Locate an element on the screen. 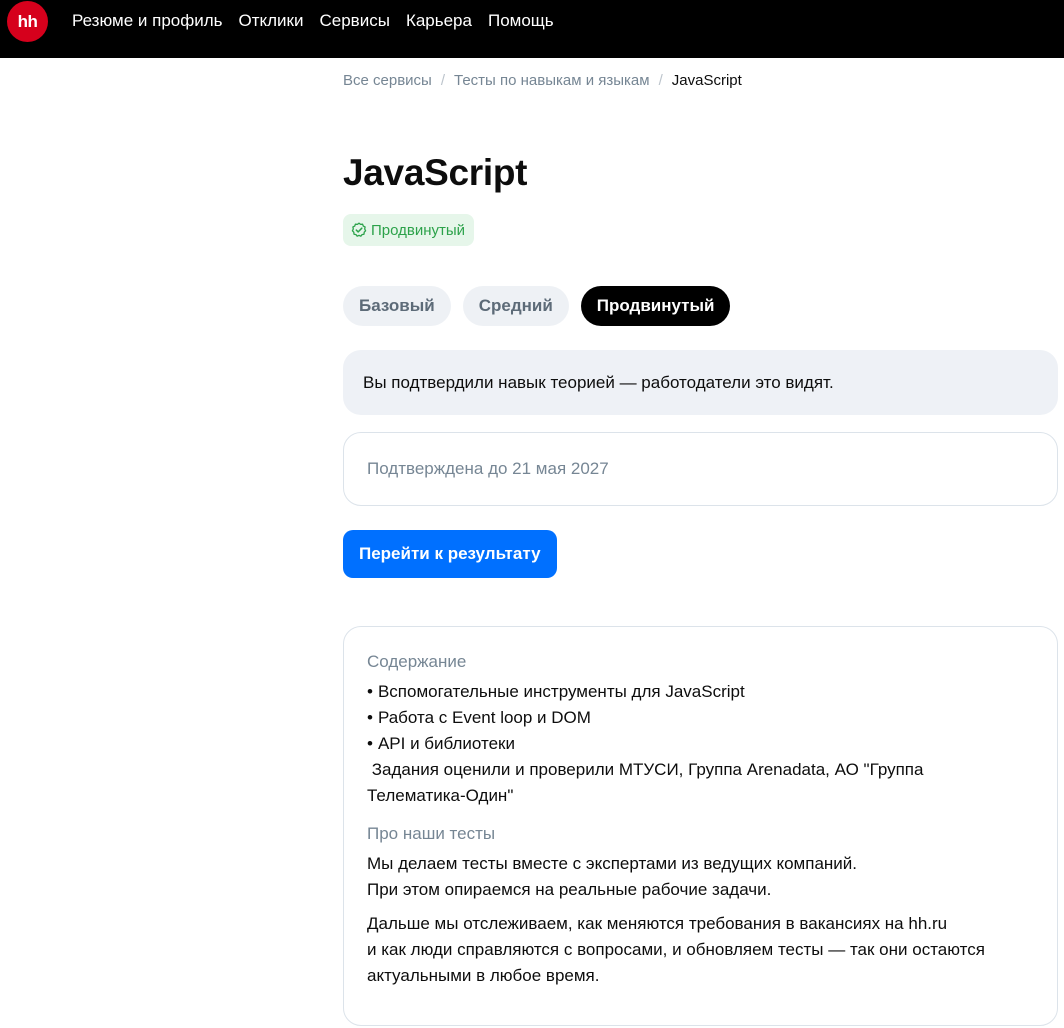 The height and width of the screenshot is (1028, 1064). level-badge: Продвинутый is located at coordinates (409, 230).